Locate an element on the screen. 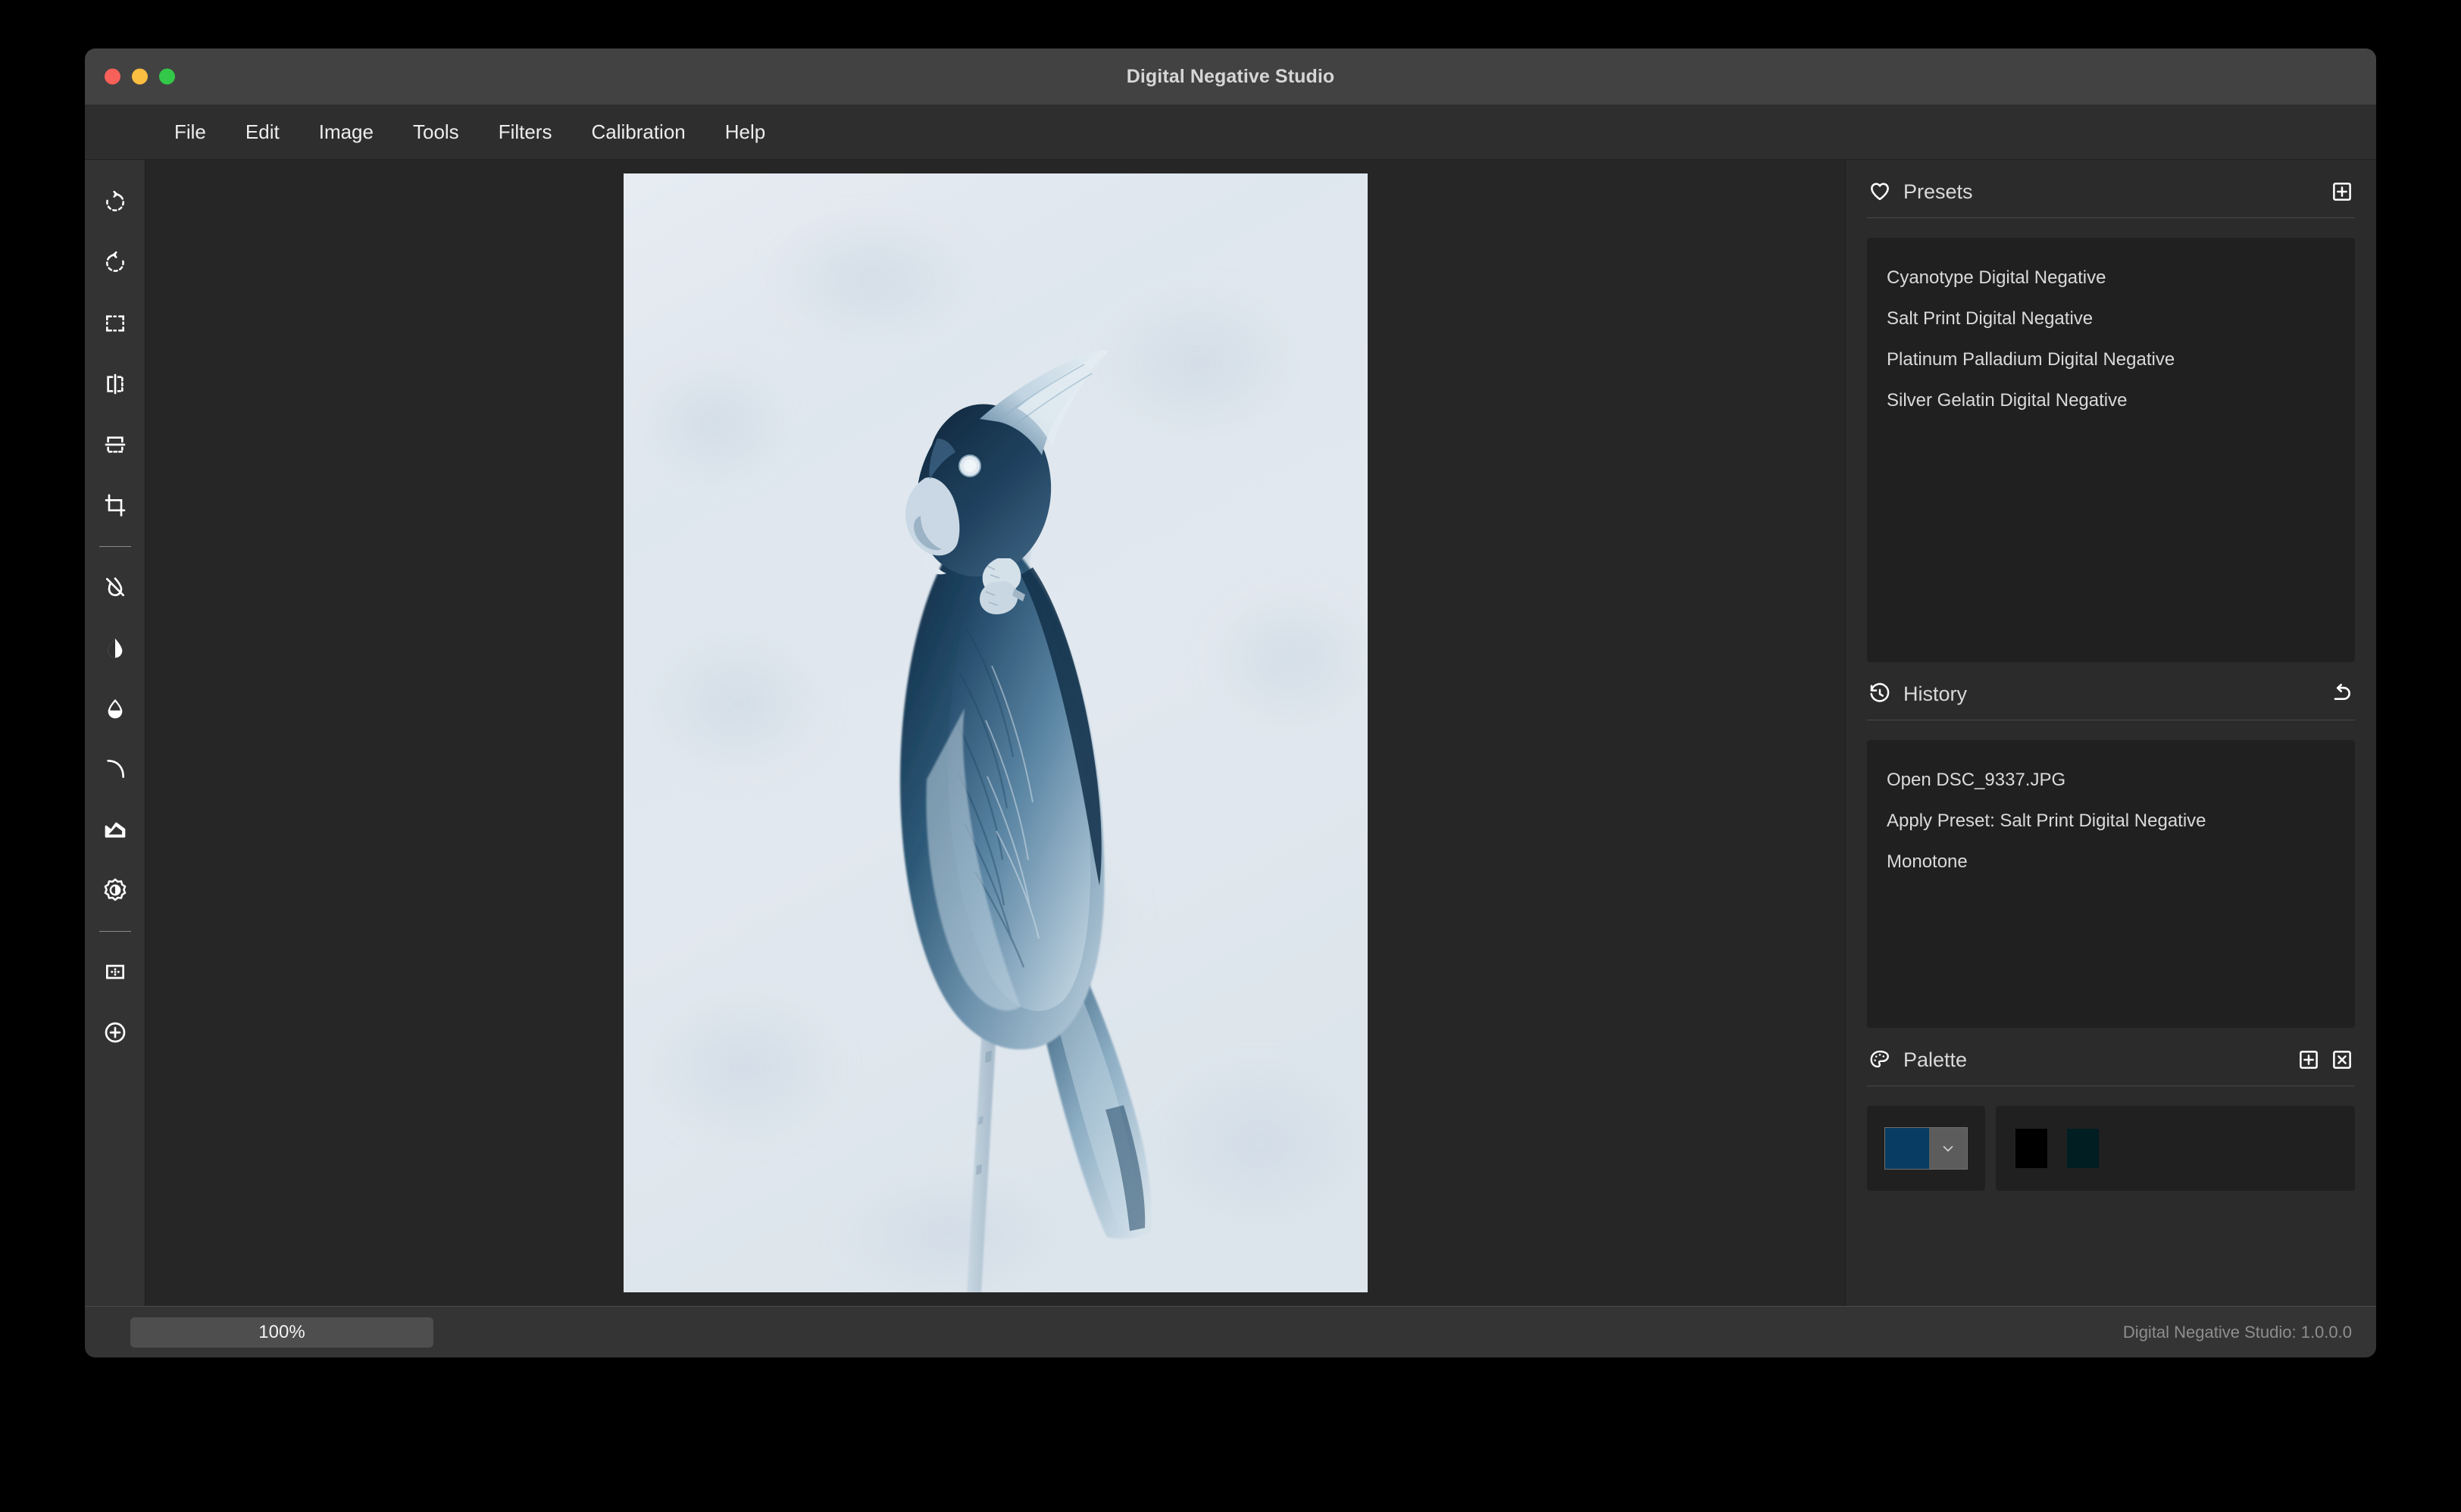 The width and height of the screenshot is (2461, 1512). window-title: Digital Negative Studio is located at coordinates (1231, 76).